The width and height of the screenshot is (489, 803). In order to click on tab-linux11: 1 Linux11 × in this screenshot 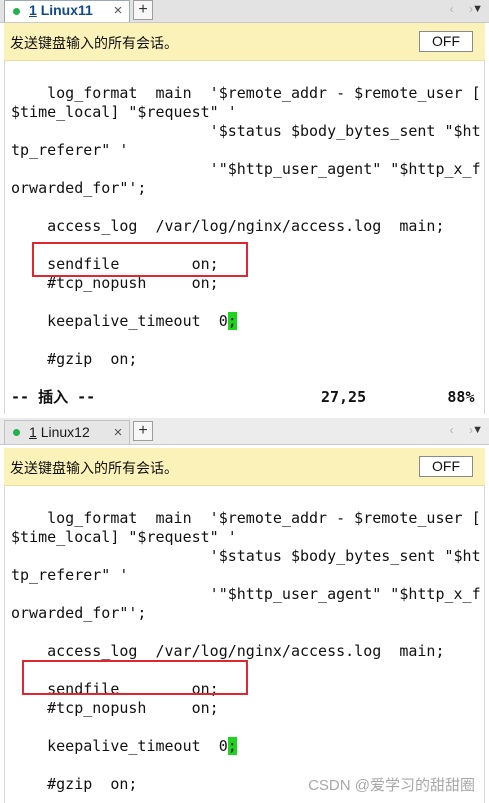, I will do `click(67, 11)`.